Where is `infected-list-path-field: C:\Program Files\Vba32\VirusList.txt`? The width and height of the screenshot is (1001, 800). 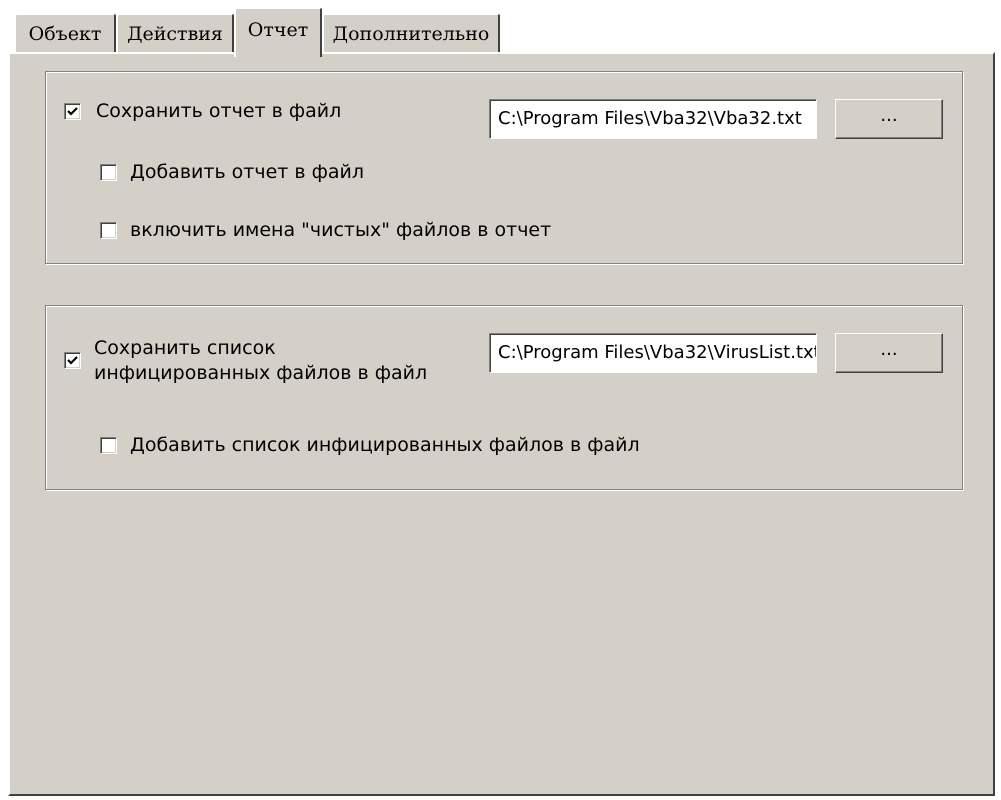 infected-list-path-field: C:\Program Files\Vba32\VirusList.txt is located at coordinates (653, 353).